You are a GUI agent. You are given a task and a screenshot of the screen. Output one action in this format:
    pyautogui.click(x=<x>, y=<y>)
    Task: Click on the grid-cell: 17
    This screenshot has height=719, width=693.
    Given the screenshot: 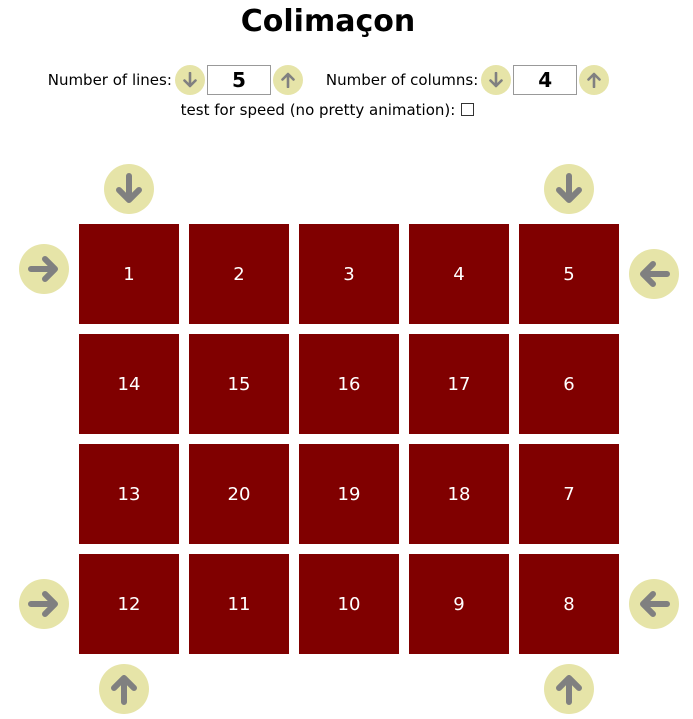 What is the action you would take?
    pyautogui.click(x=459, y=384)
    